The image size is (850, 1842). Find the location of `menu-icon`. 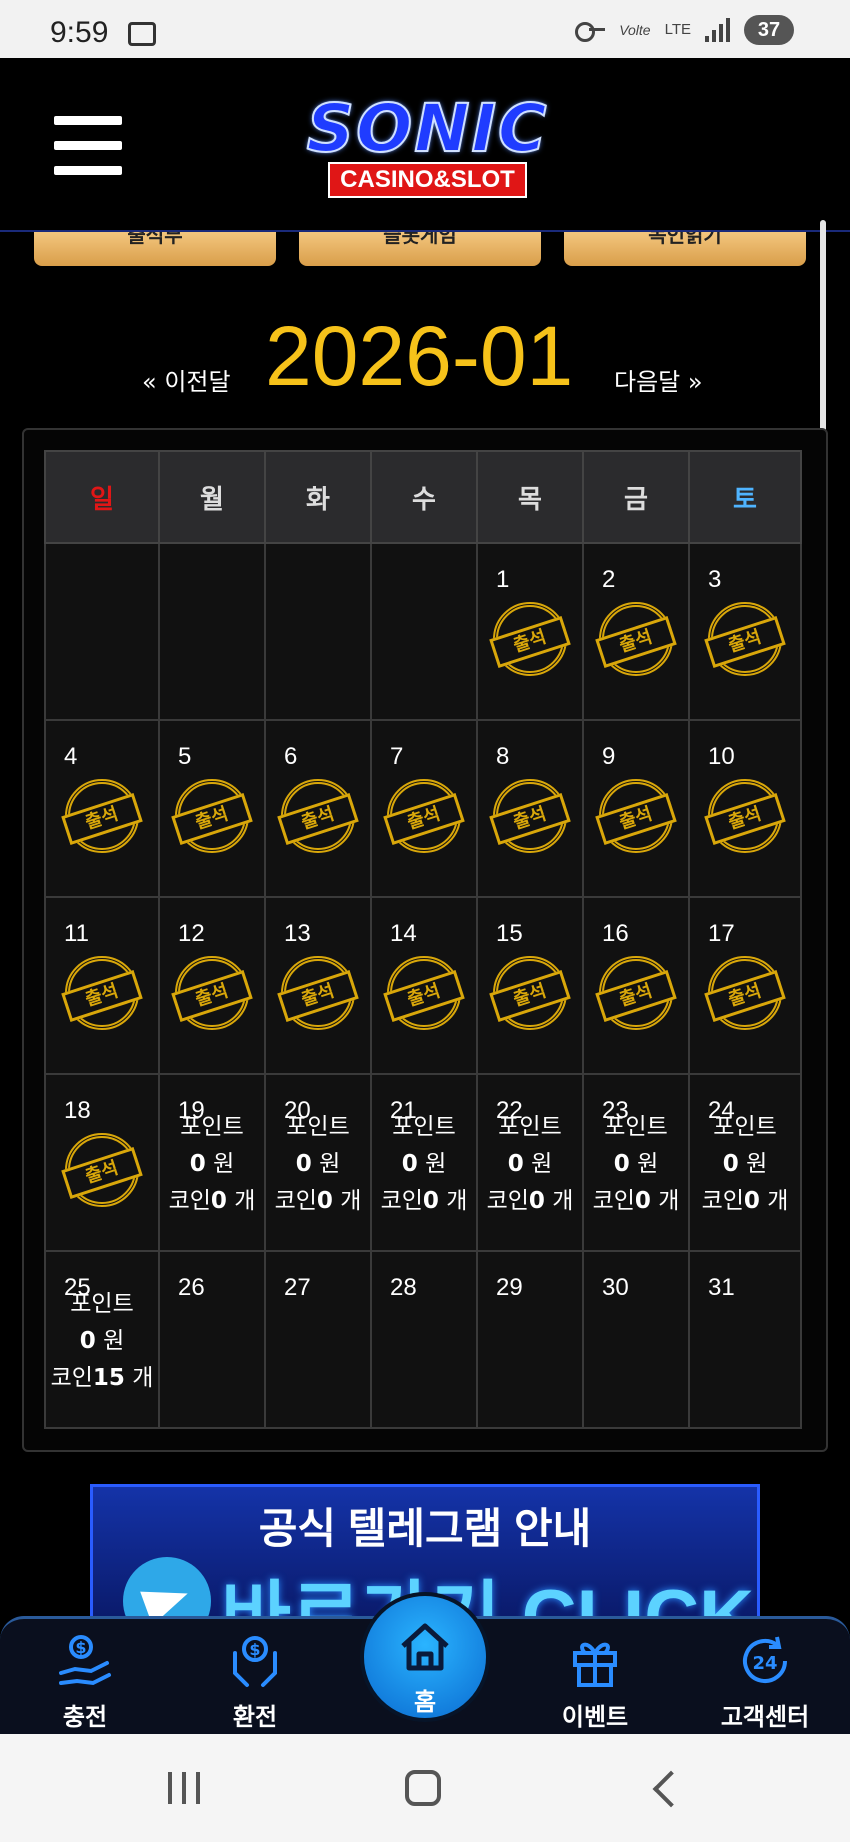

menu-icon is located at coordinates (88, 146).